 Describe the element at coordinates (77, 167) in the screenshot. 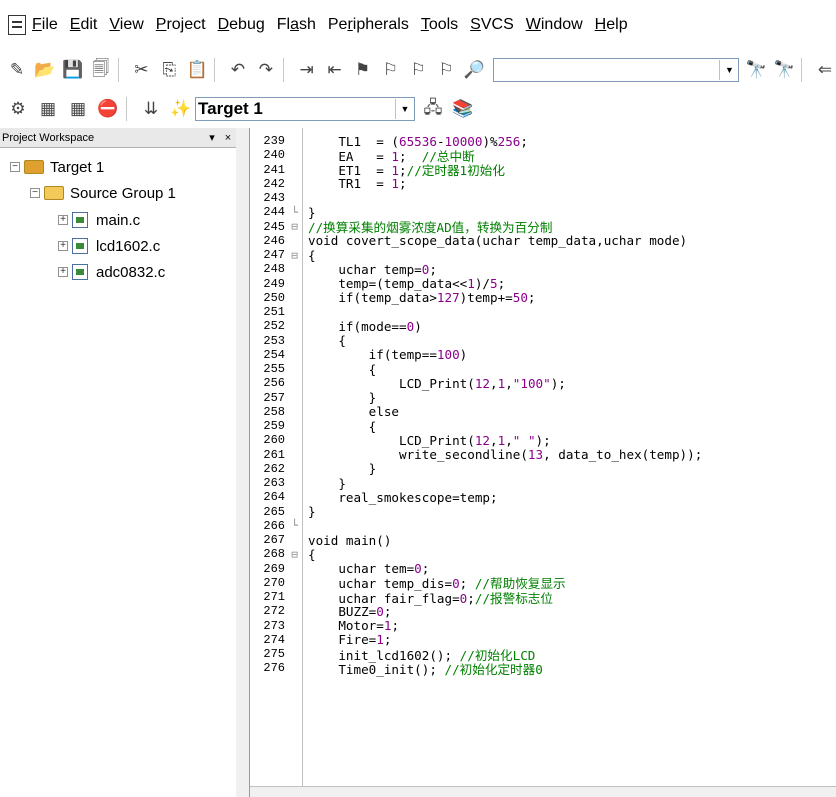

I see `tree-item-label: Target 1` at that location.